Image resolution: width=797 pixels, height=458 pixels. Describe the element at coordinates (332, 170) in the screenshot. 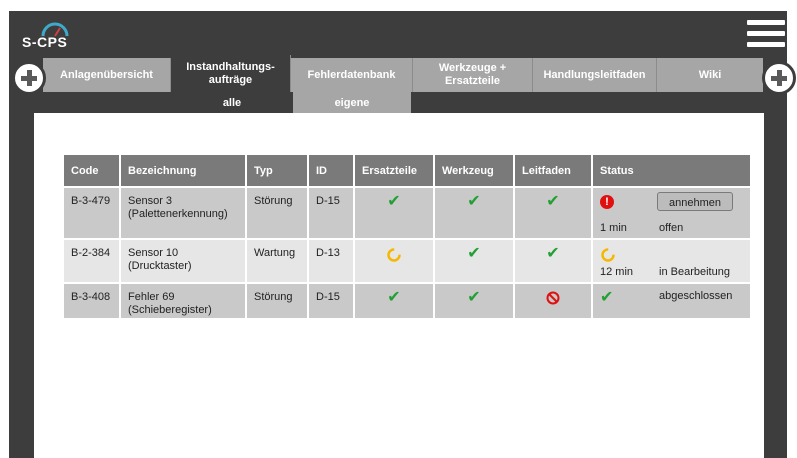

I see `col-id: ID` at that location.